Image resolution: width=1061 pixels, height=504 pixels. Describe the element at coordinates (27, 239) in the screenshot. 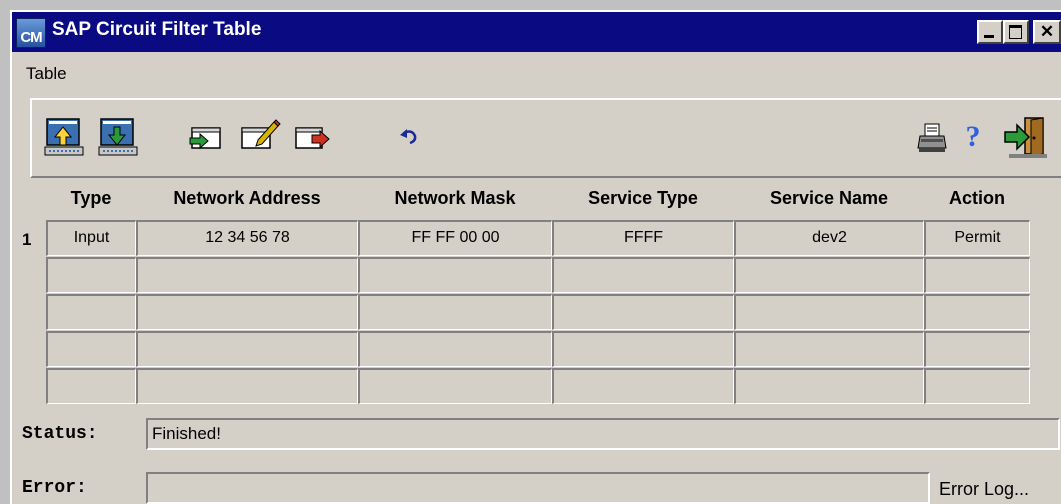

I see `row-number: 1` at that location.